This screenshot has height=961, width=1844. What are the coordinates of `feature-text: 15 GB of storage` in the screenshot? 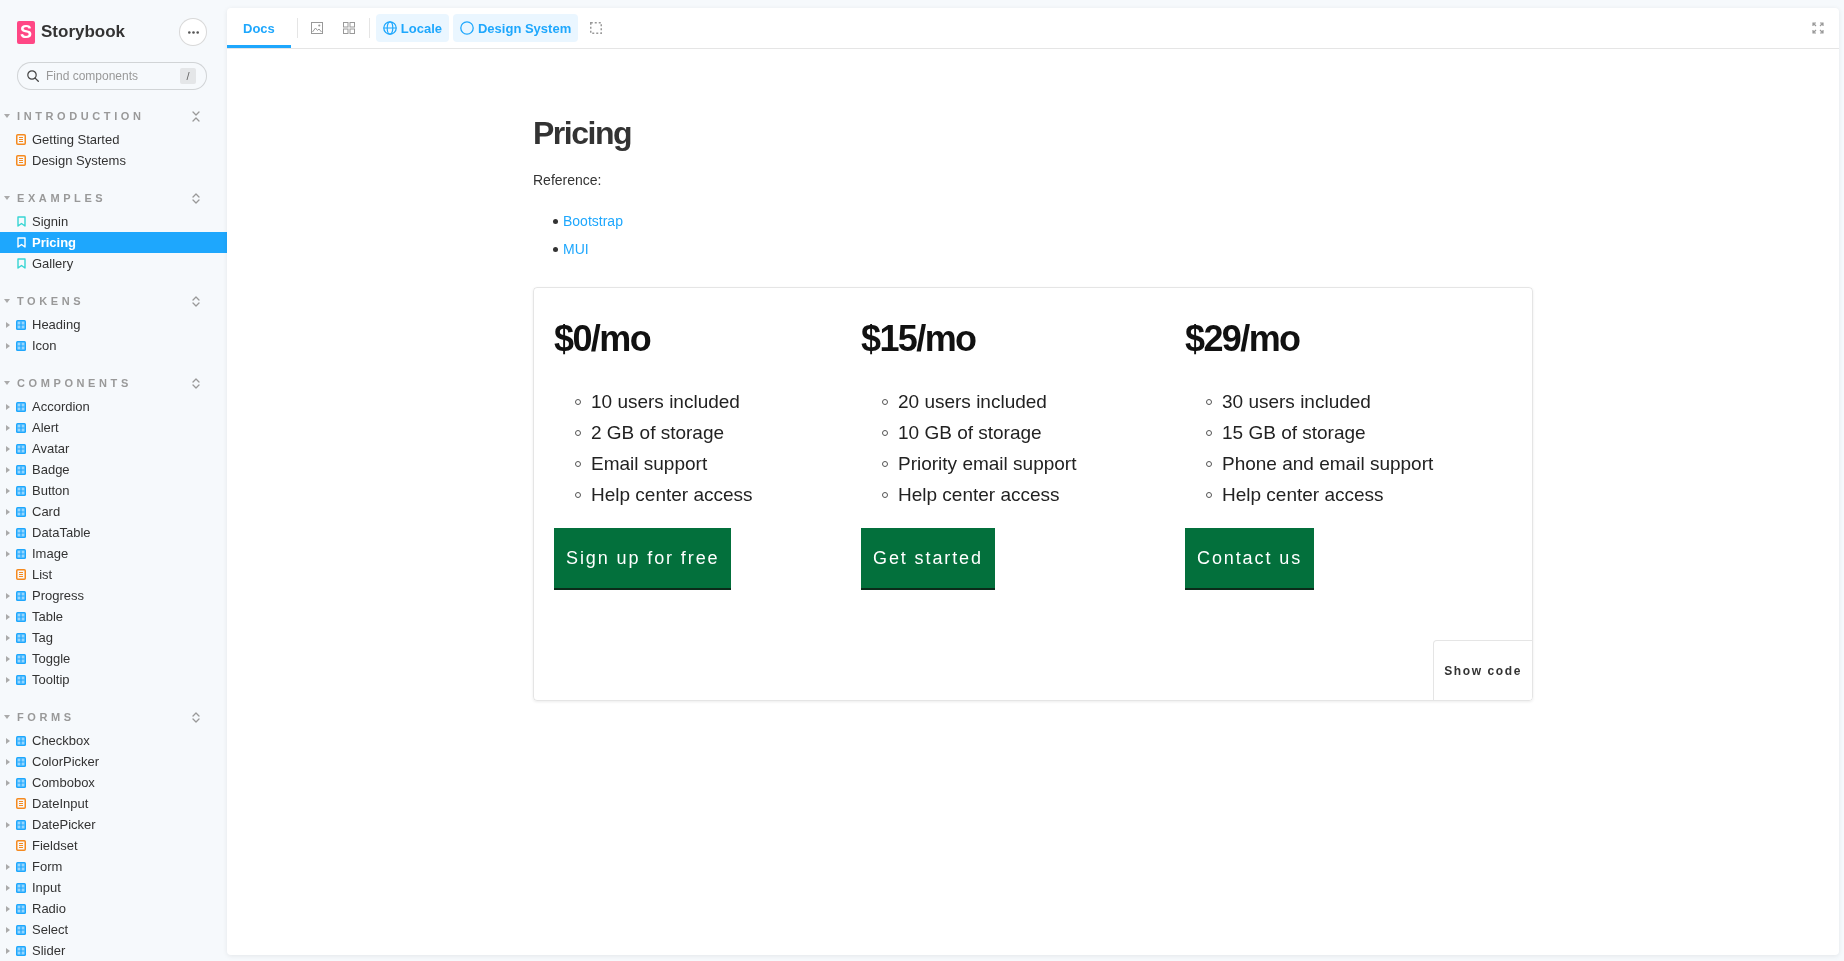 It's located at (1294, 432).